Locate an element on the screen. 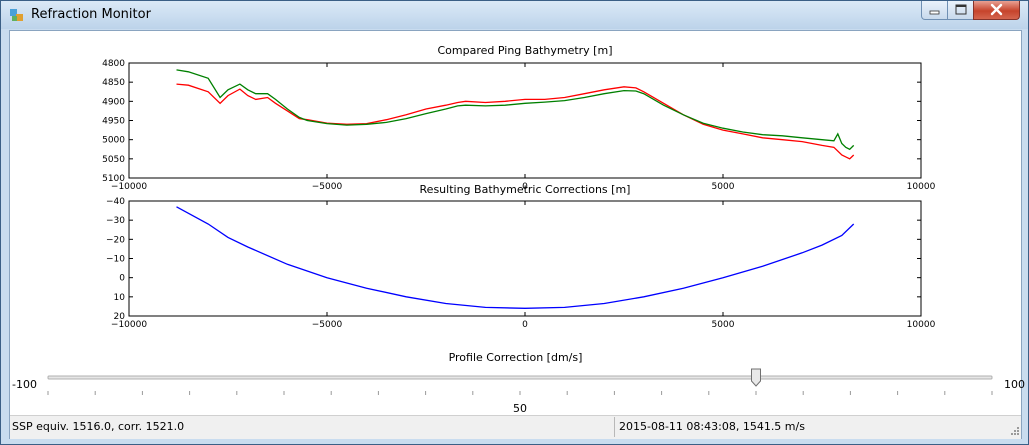 Image resolution: width=1029 pixels, height=445 pixels. slider-value-label: 50 is located at coordinates (520, 408).